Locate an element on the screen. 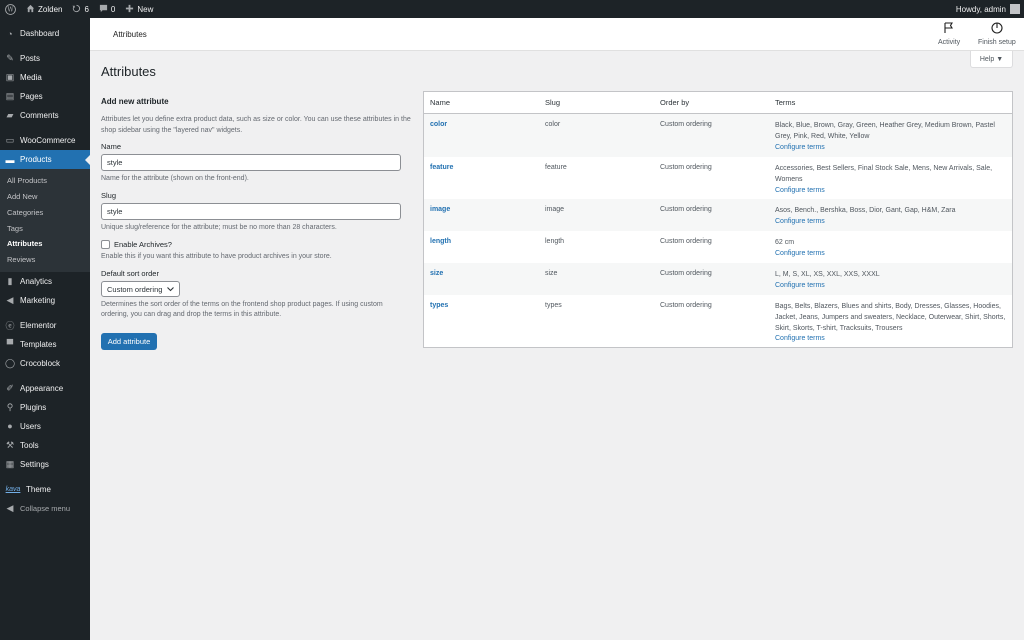  wordpress-logo-icon: W is located at coordinates (10, 9).